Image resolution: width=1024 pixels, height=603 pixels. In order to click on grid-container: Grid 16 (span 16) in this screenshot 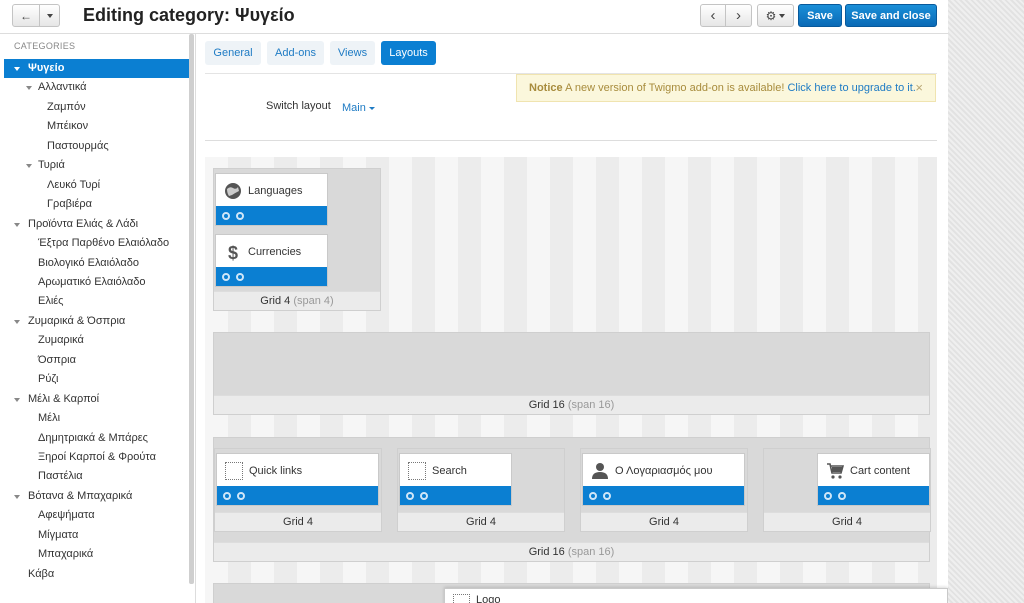, I will do `click(571, 373)`.